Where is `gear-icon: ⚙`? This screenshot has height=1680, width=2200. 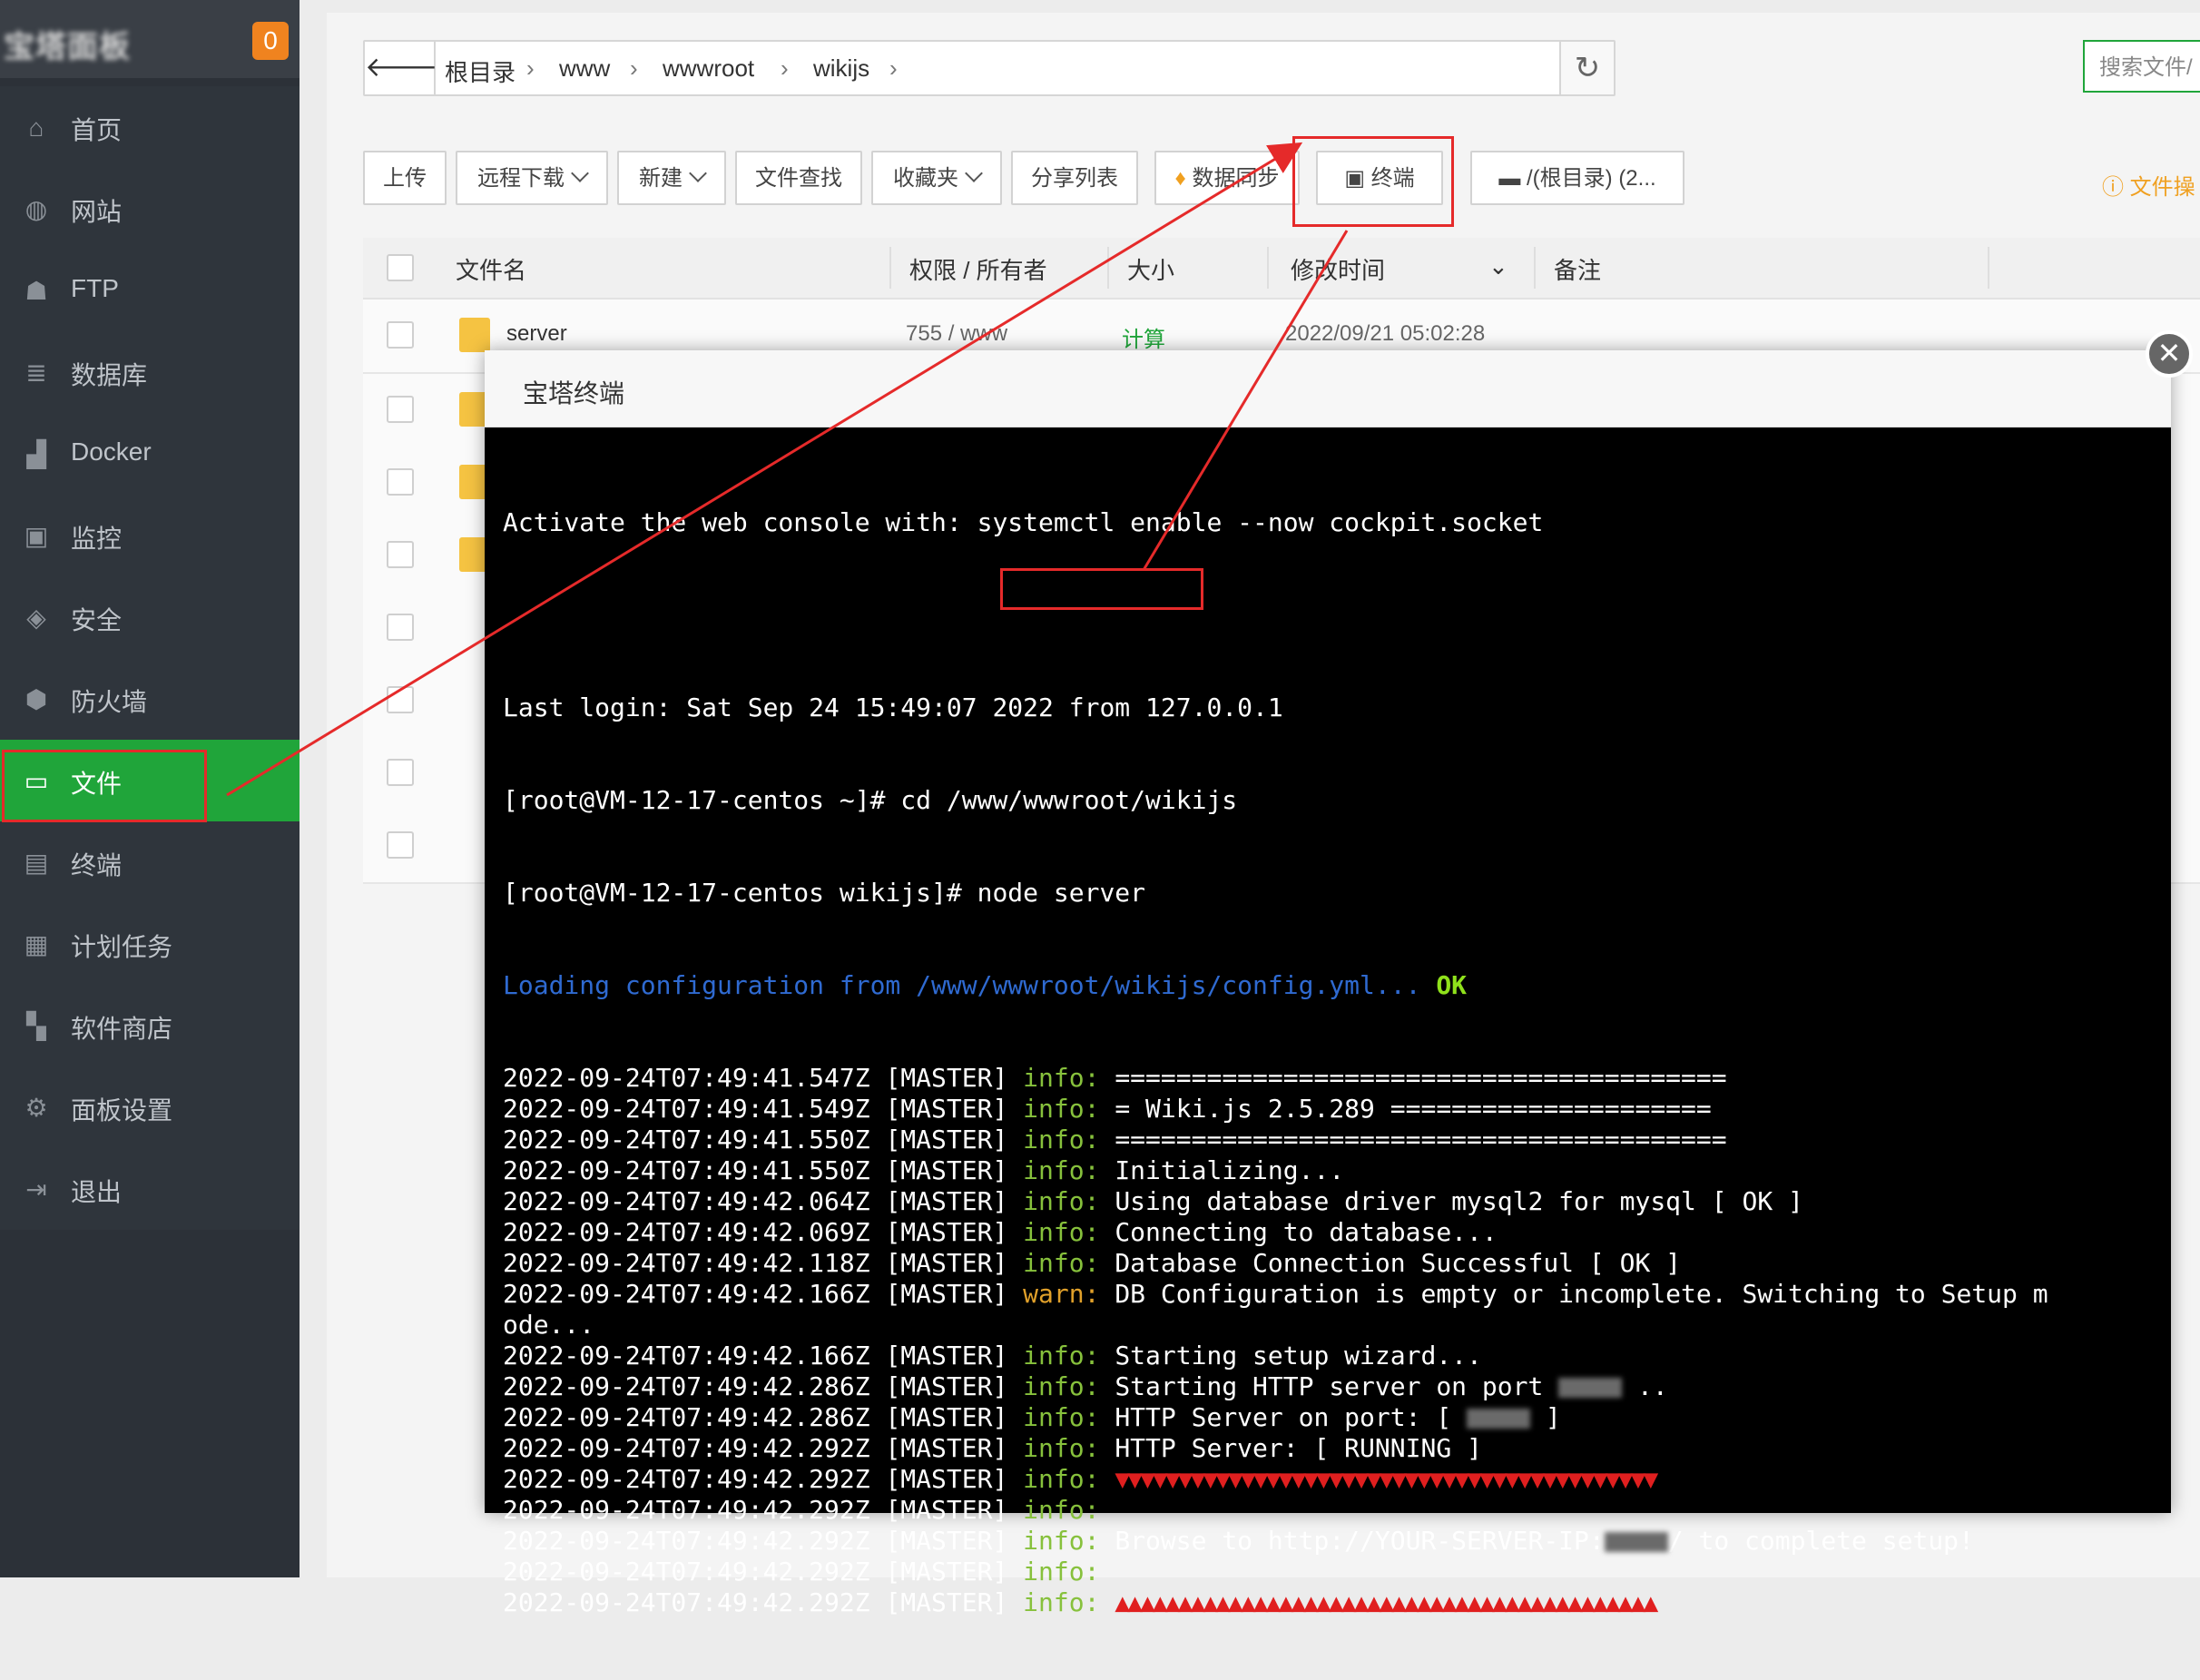
gear-icon: ⚙ is located at coordinates (36, 1108).